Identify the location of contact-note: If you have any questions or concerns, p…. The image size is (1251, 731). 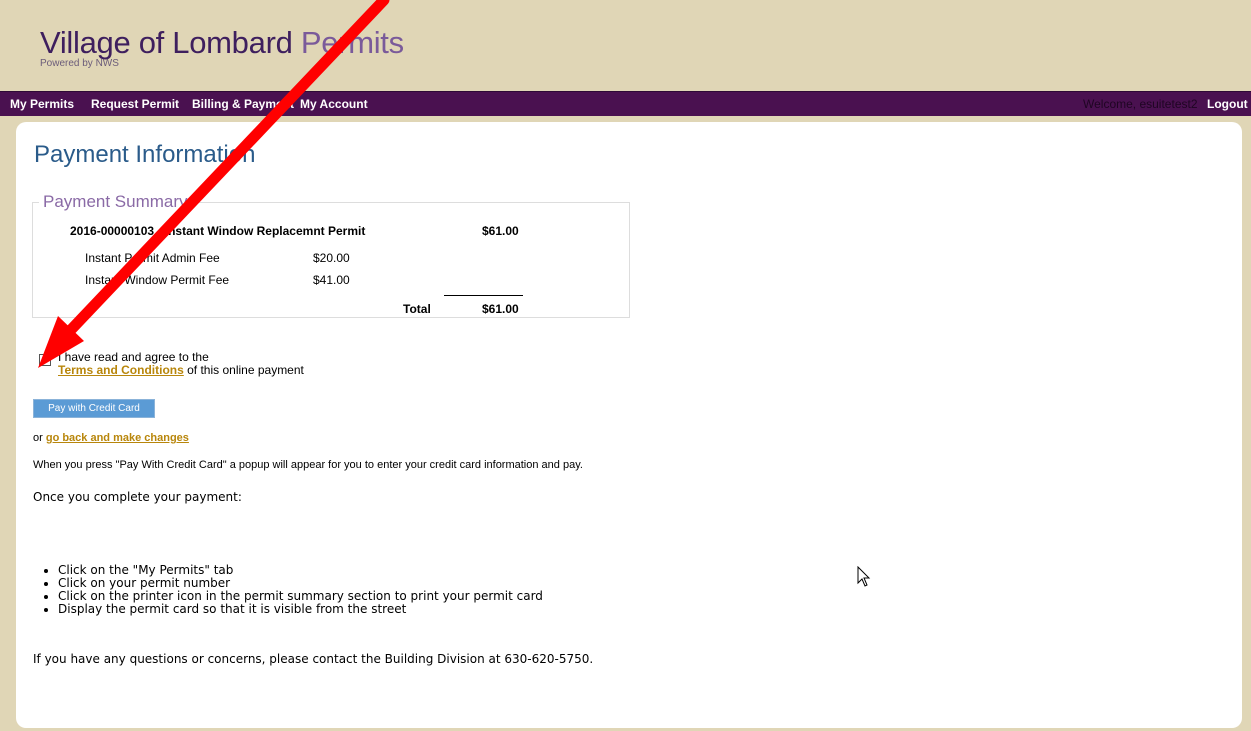
(313, 659).